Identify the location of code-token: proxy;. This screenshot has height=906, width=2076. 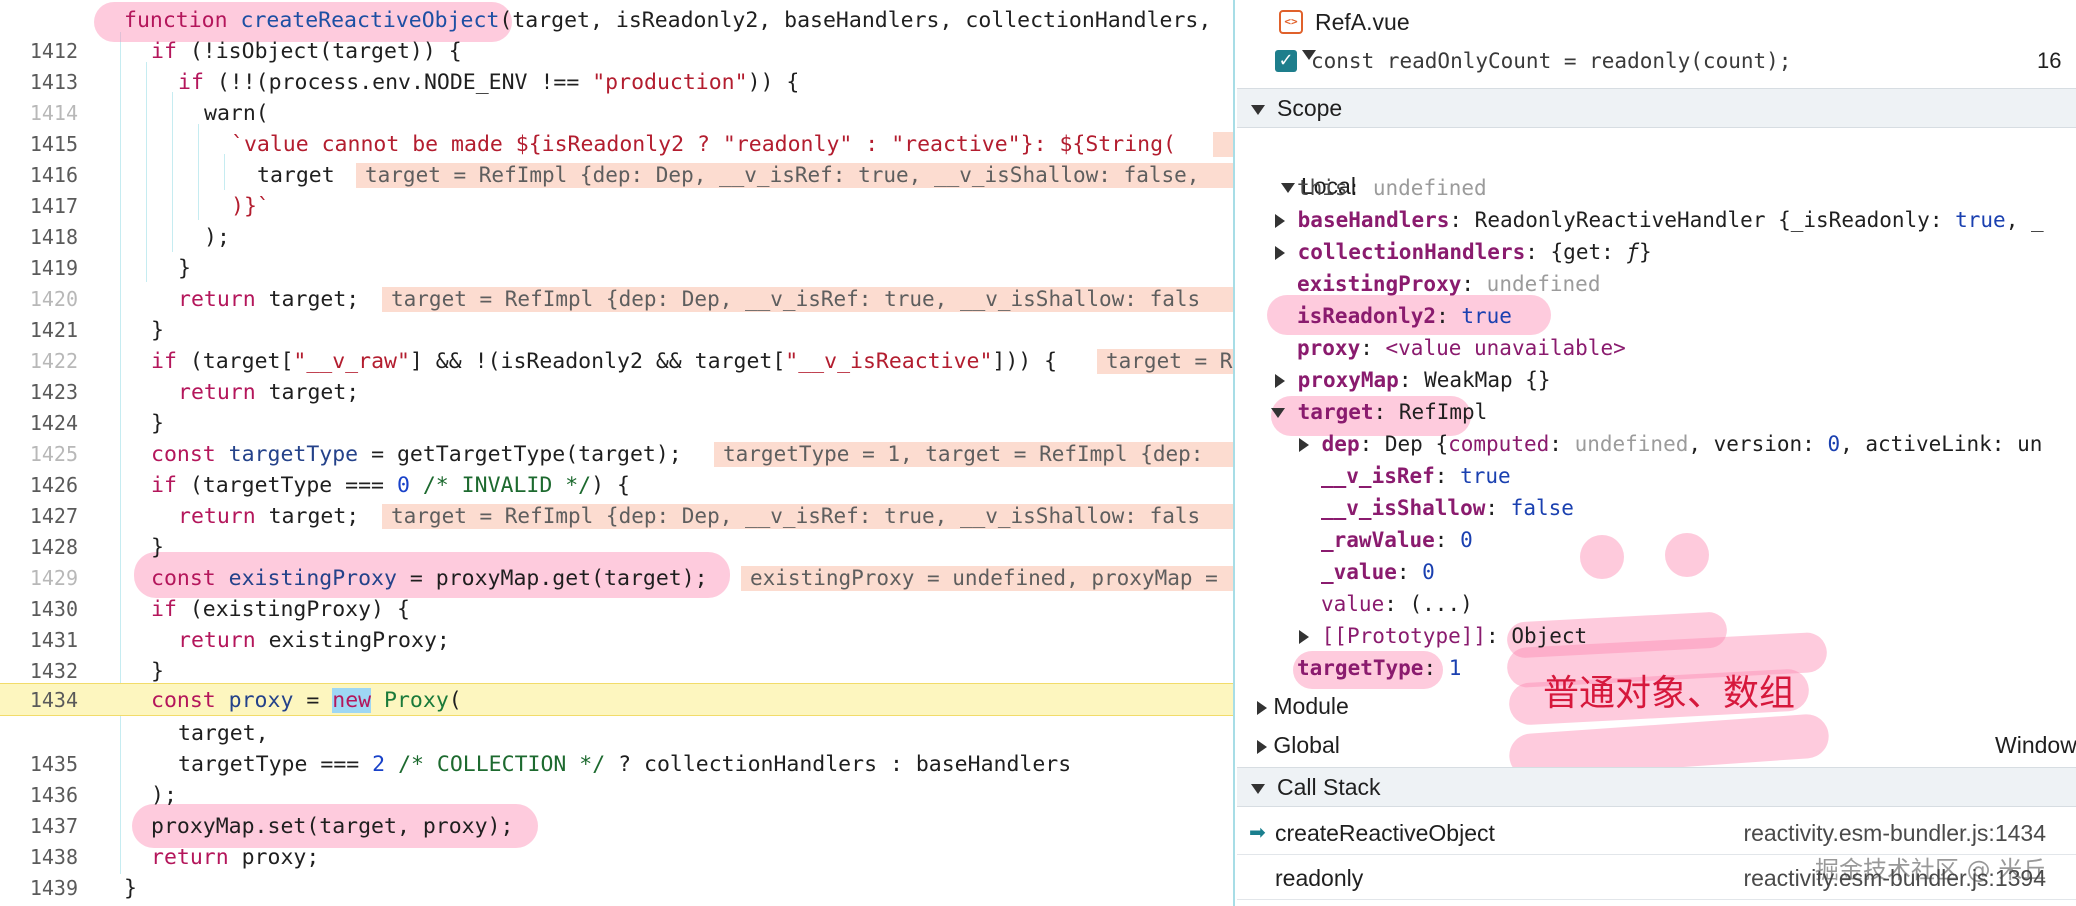
(280, 857).